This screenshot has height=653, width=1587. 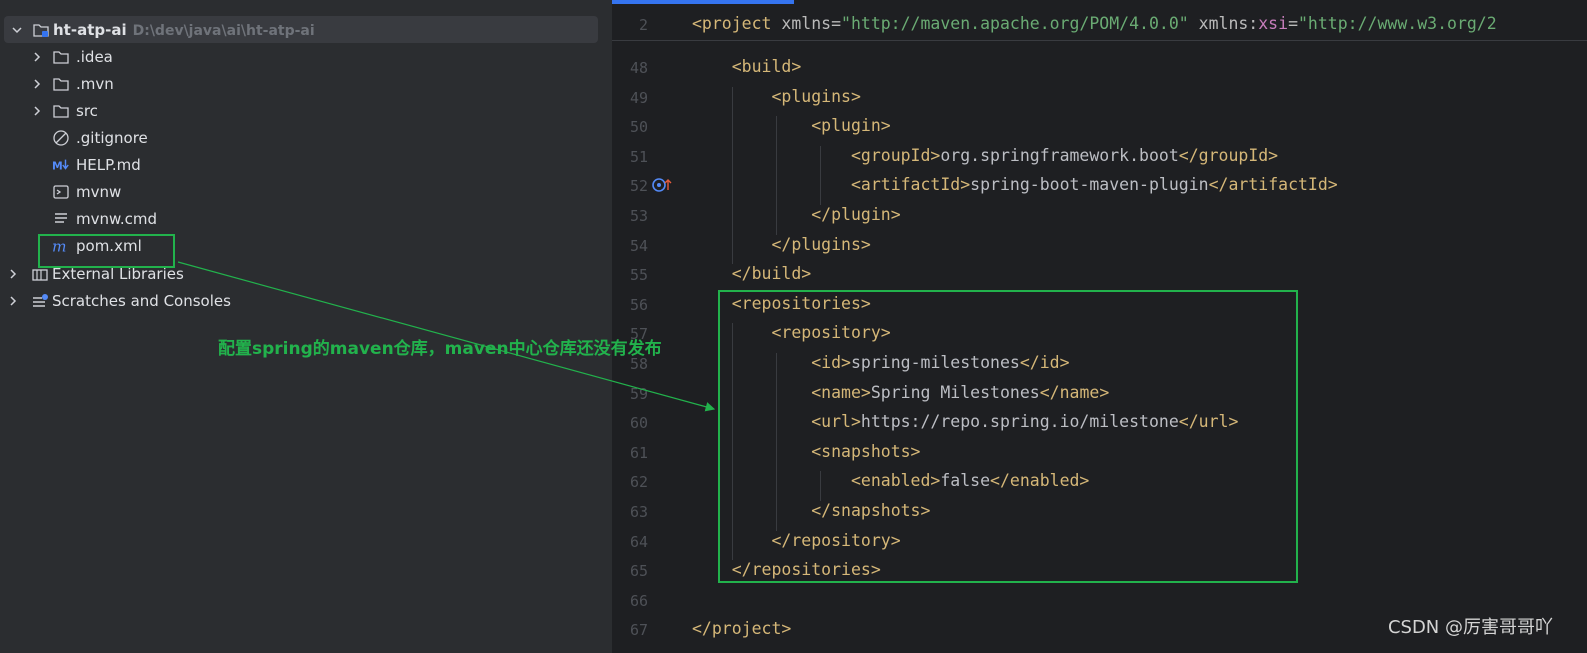 I want to click on annotation-text: 配置spring的maven仓库，maven中心仓库还没有发布, so click(x=440, y=349).